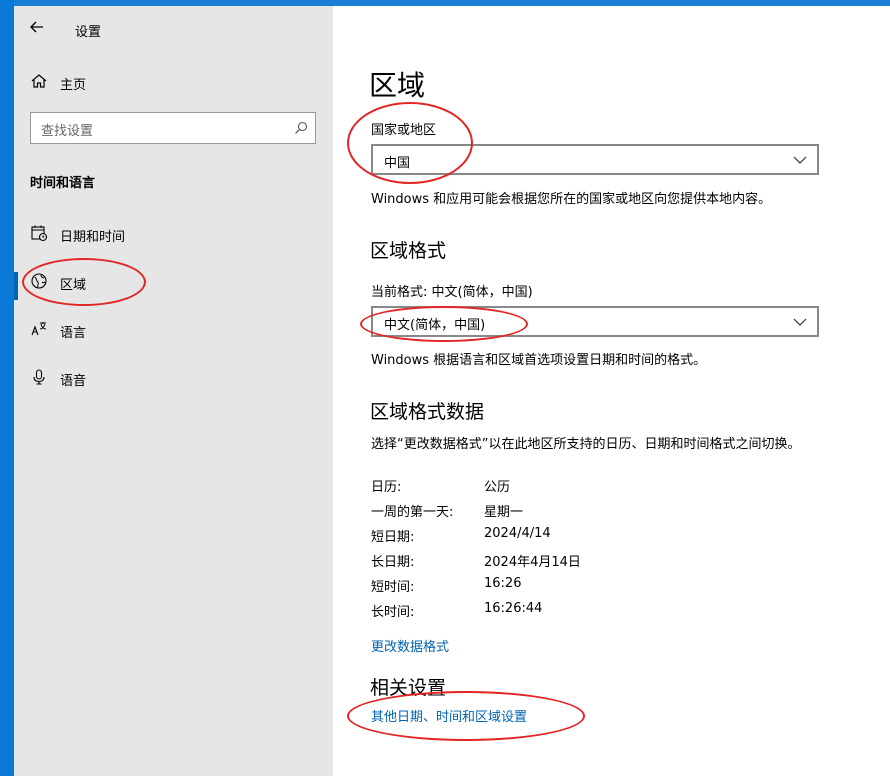 This screenshot has width=890, height=776. Describe the element at coordinates (427, 412) in the screenshot. I see `format-data-heading: 区域格式数据` at that location.